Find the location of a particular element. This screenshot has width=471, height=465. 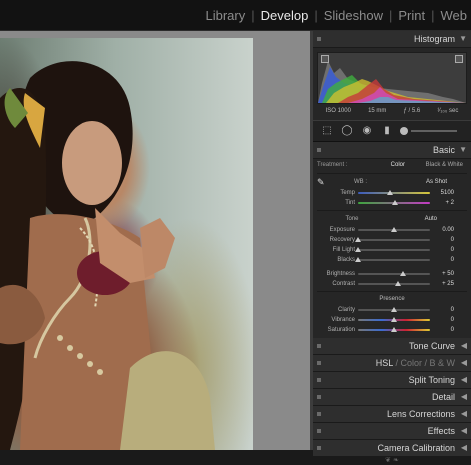

brightness-slider-row: Brightness + 50 is located at coordinates (392, 274).